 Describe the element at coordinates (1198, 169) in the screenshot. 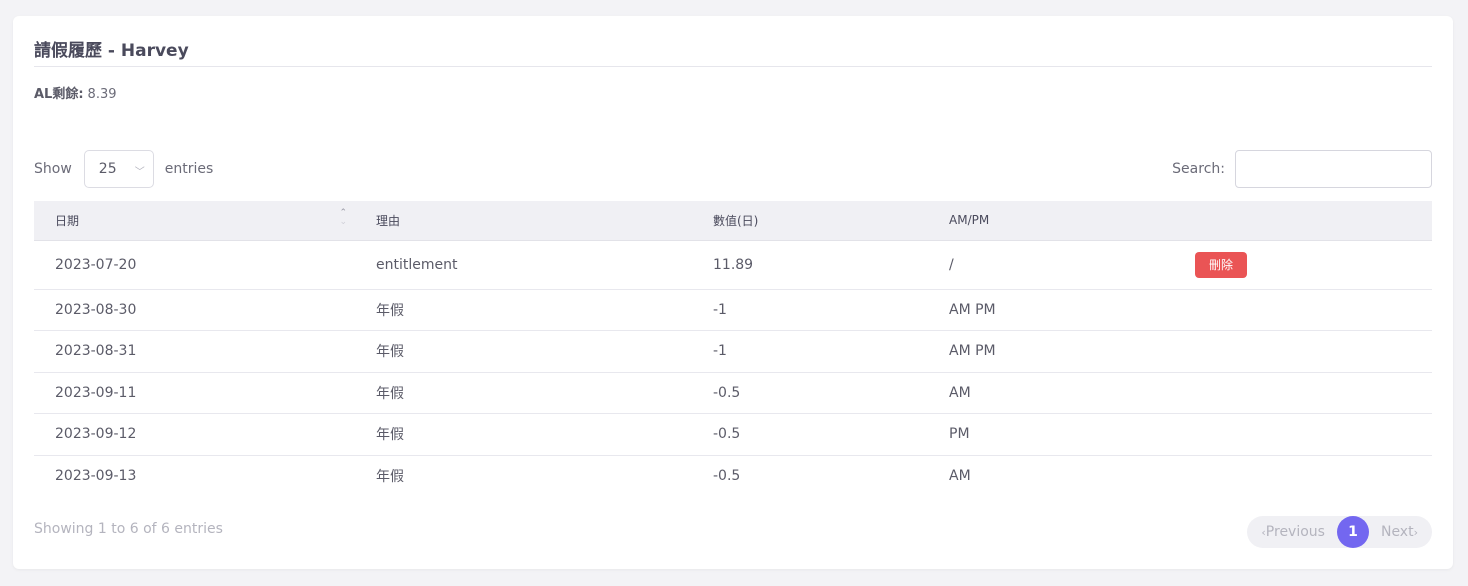

I see `search-label: Search:` at that location.